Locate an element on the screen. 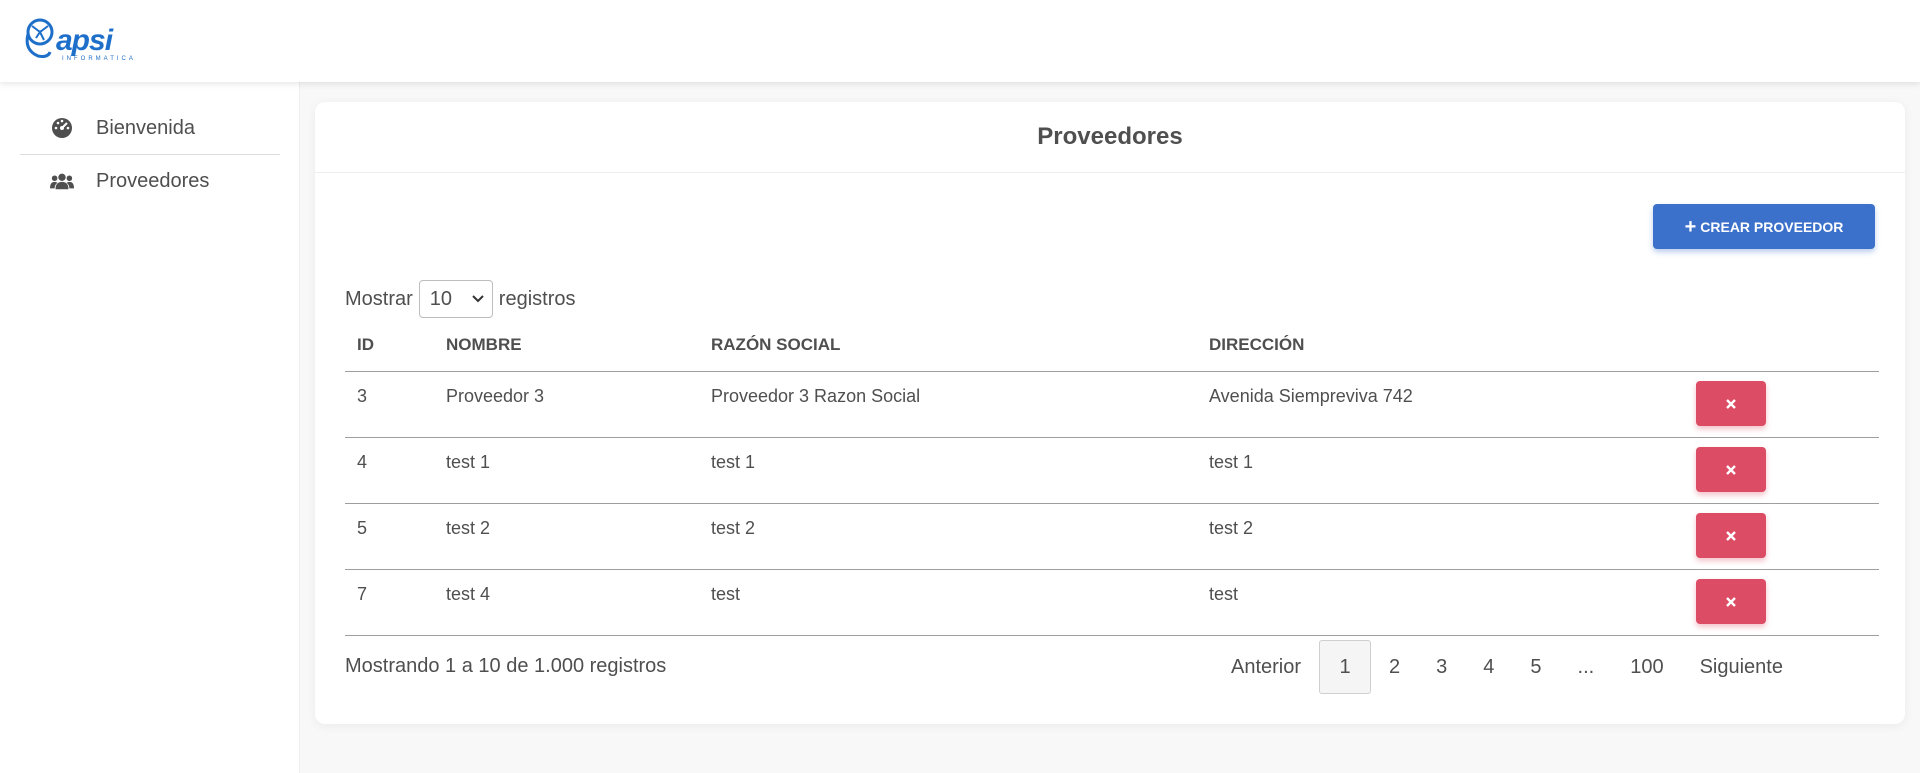 The image size is (1920, 773). sidebar: Bienvenida Proveedores is located at coordinates (150, 427).